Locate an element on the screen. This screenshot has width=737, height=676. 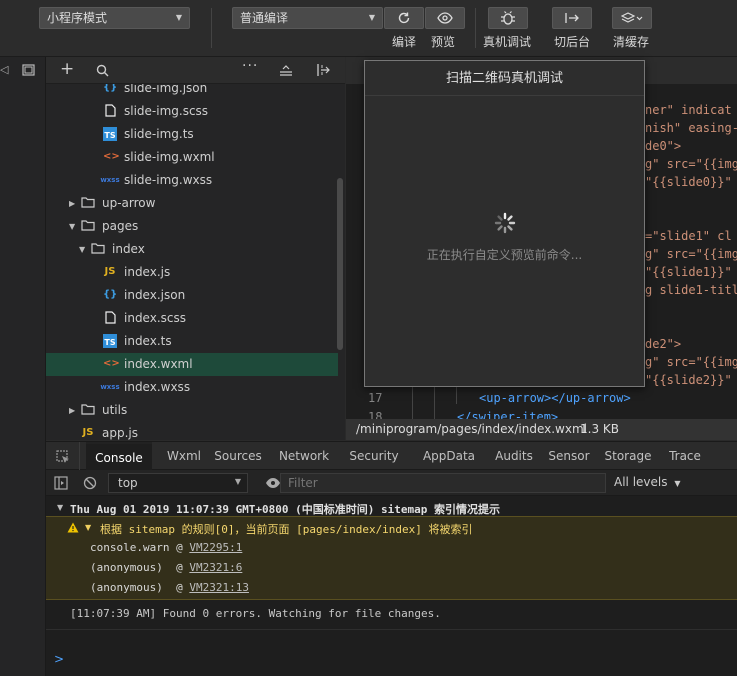
file-name: slide-img.wxss is located at coordinates (168, 180).